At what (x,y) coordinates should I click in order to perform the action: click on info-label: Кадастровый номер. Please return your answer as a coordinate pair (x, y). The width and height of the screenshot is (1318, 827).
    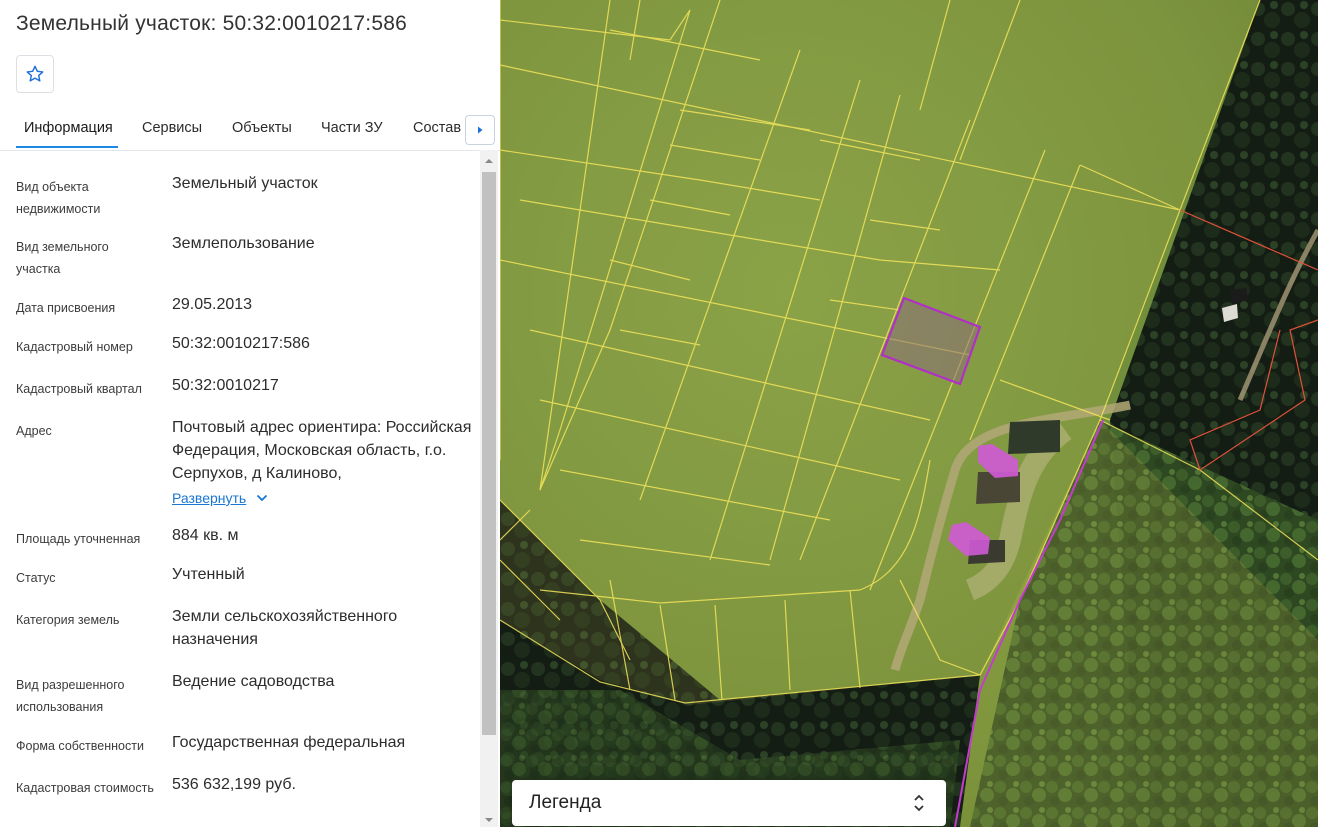
    Looking at the image, I should click on (74, 347).